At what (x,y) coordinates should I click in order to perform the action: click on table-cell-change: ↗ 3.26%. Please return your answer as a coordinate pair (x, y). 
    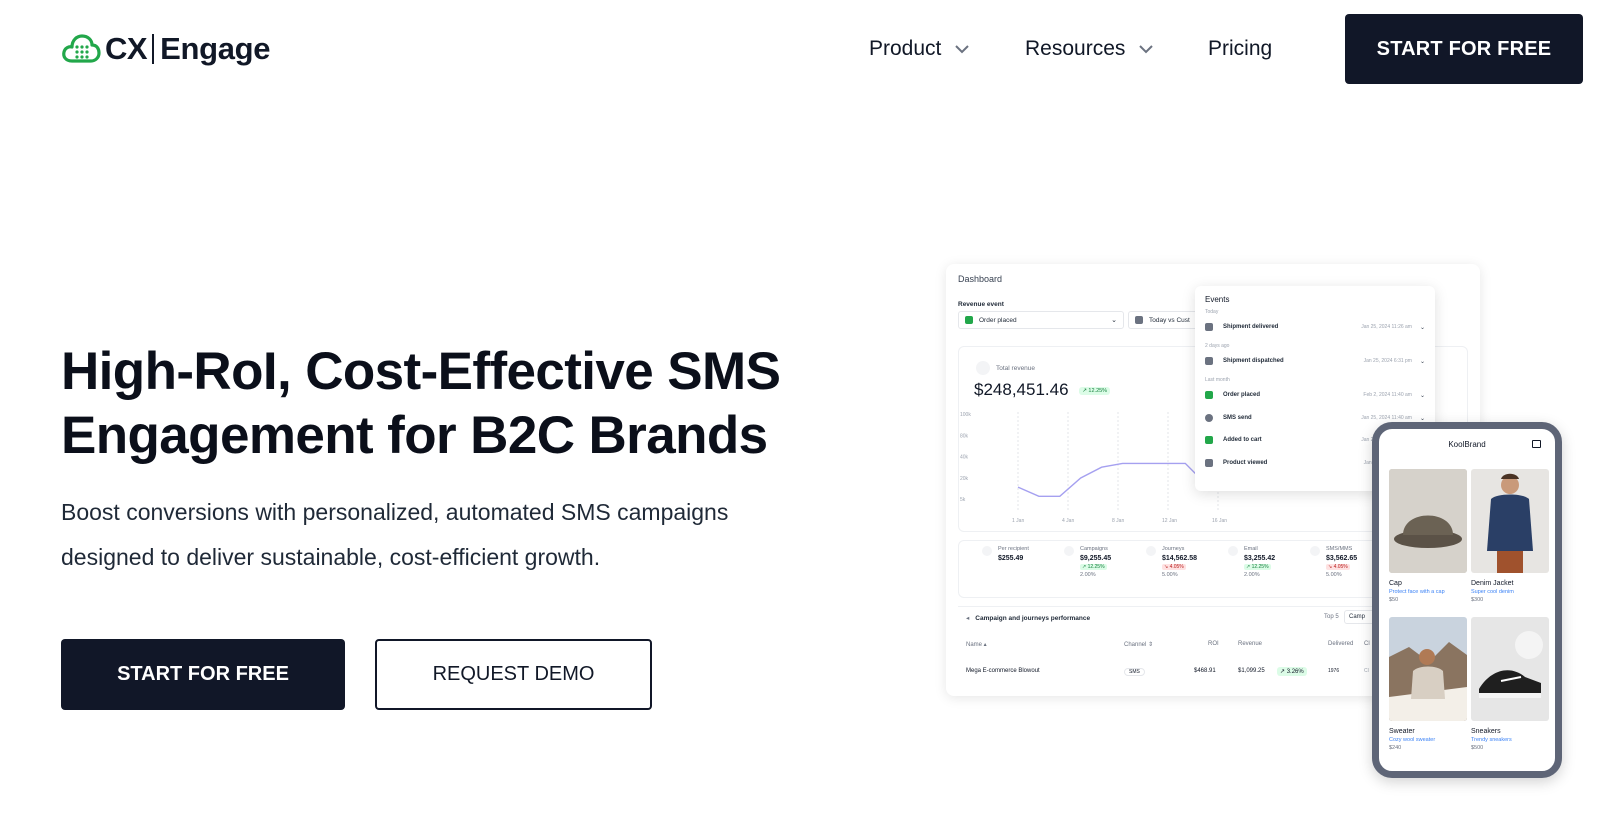
    Looking at the image, I should click on (1292, 671).